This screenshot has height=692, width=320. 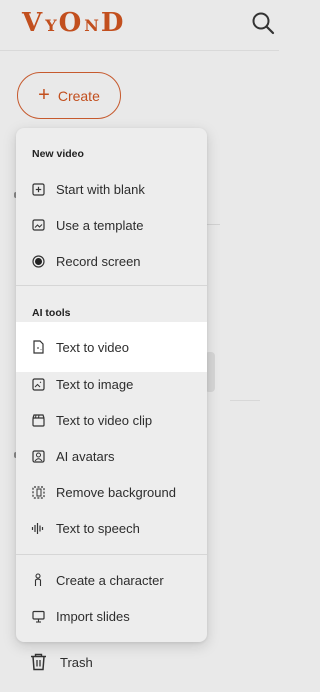 What do you see at coordinates (38, 384) in the screenshot?
I see `image-sparkle-icon` at bounding box center [38, 384].